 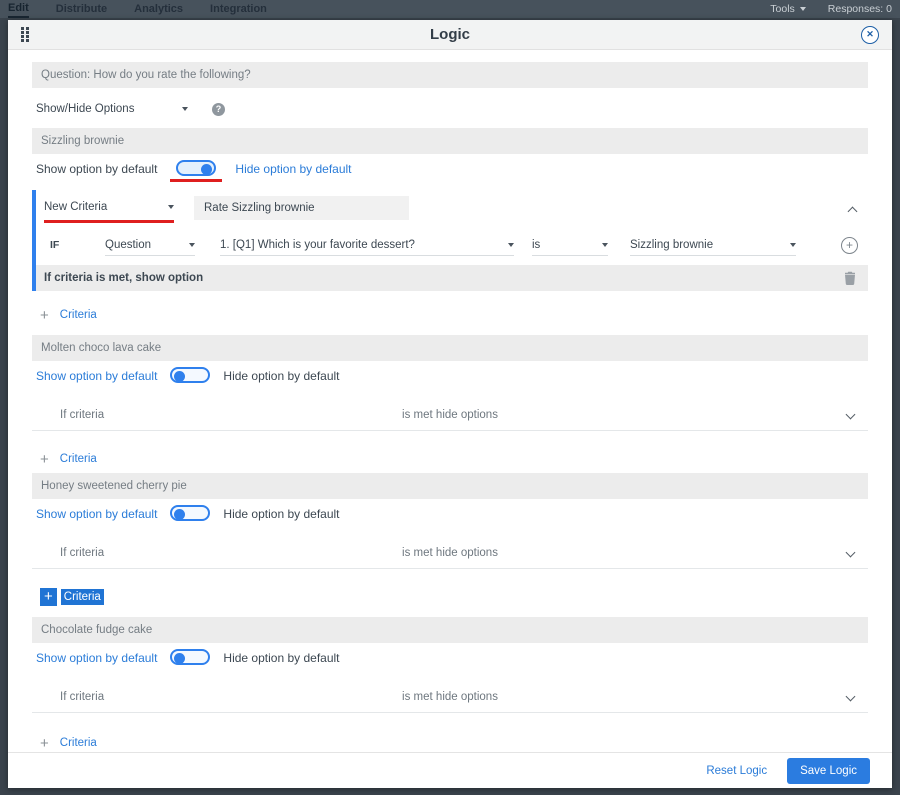 I want to click on responses-count: Responses: 0, so click(x=860, y=9).